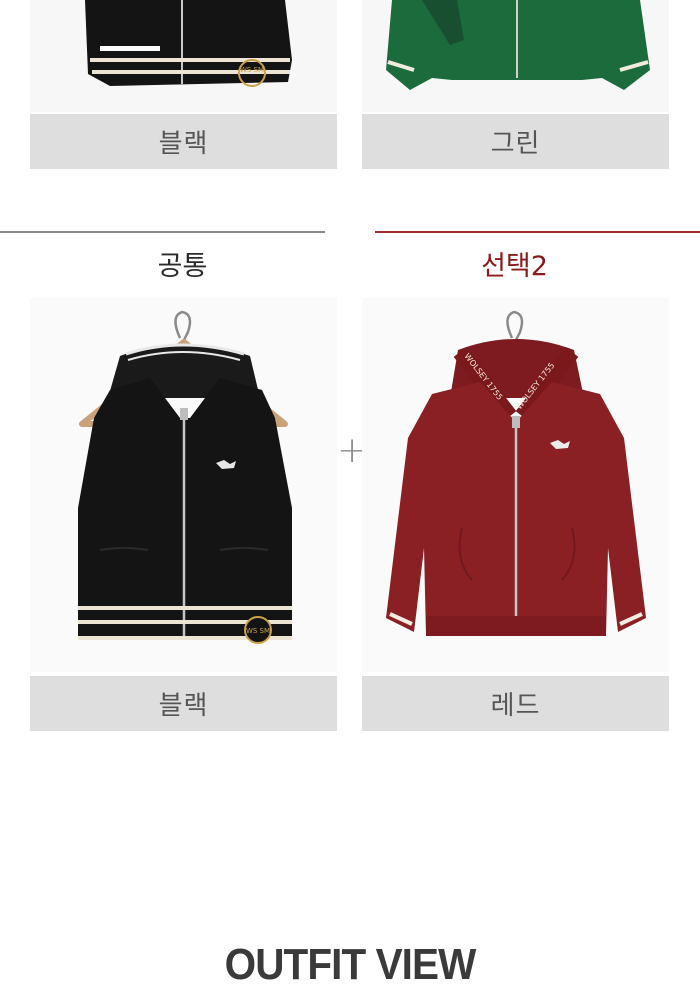 The width and height of the screenshot is (700, 1000). I want to click on option-label-text: 레드, so click(515, 706).